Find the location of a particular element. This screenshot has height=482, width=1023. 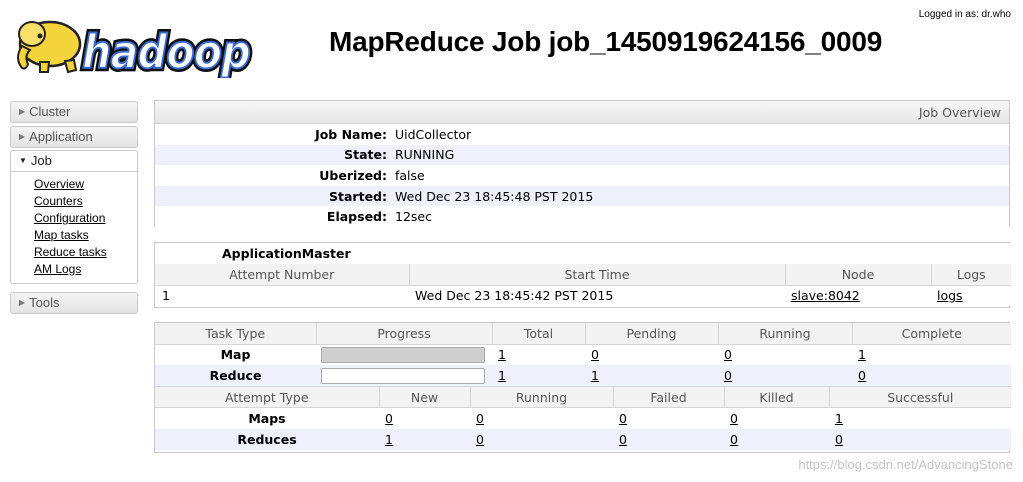

attempt-type-reduces: Reduces is located at coordinates (267, 439).